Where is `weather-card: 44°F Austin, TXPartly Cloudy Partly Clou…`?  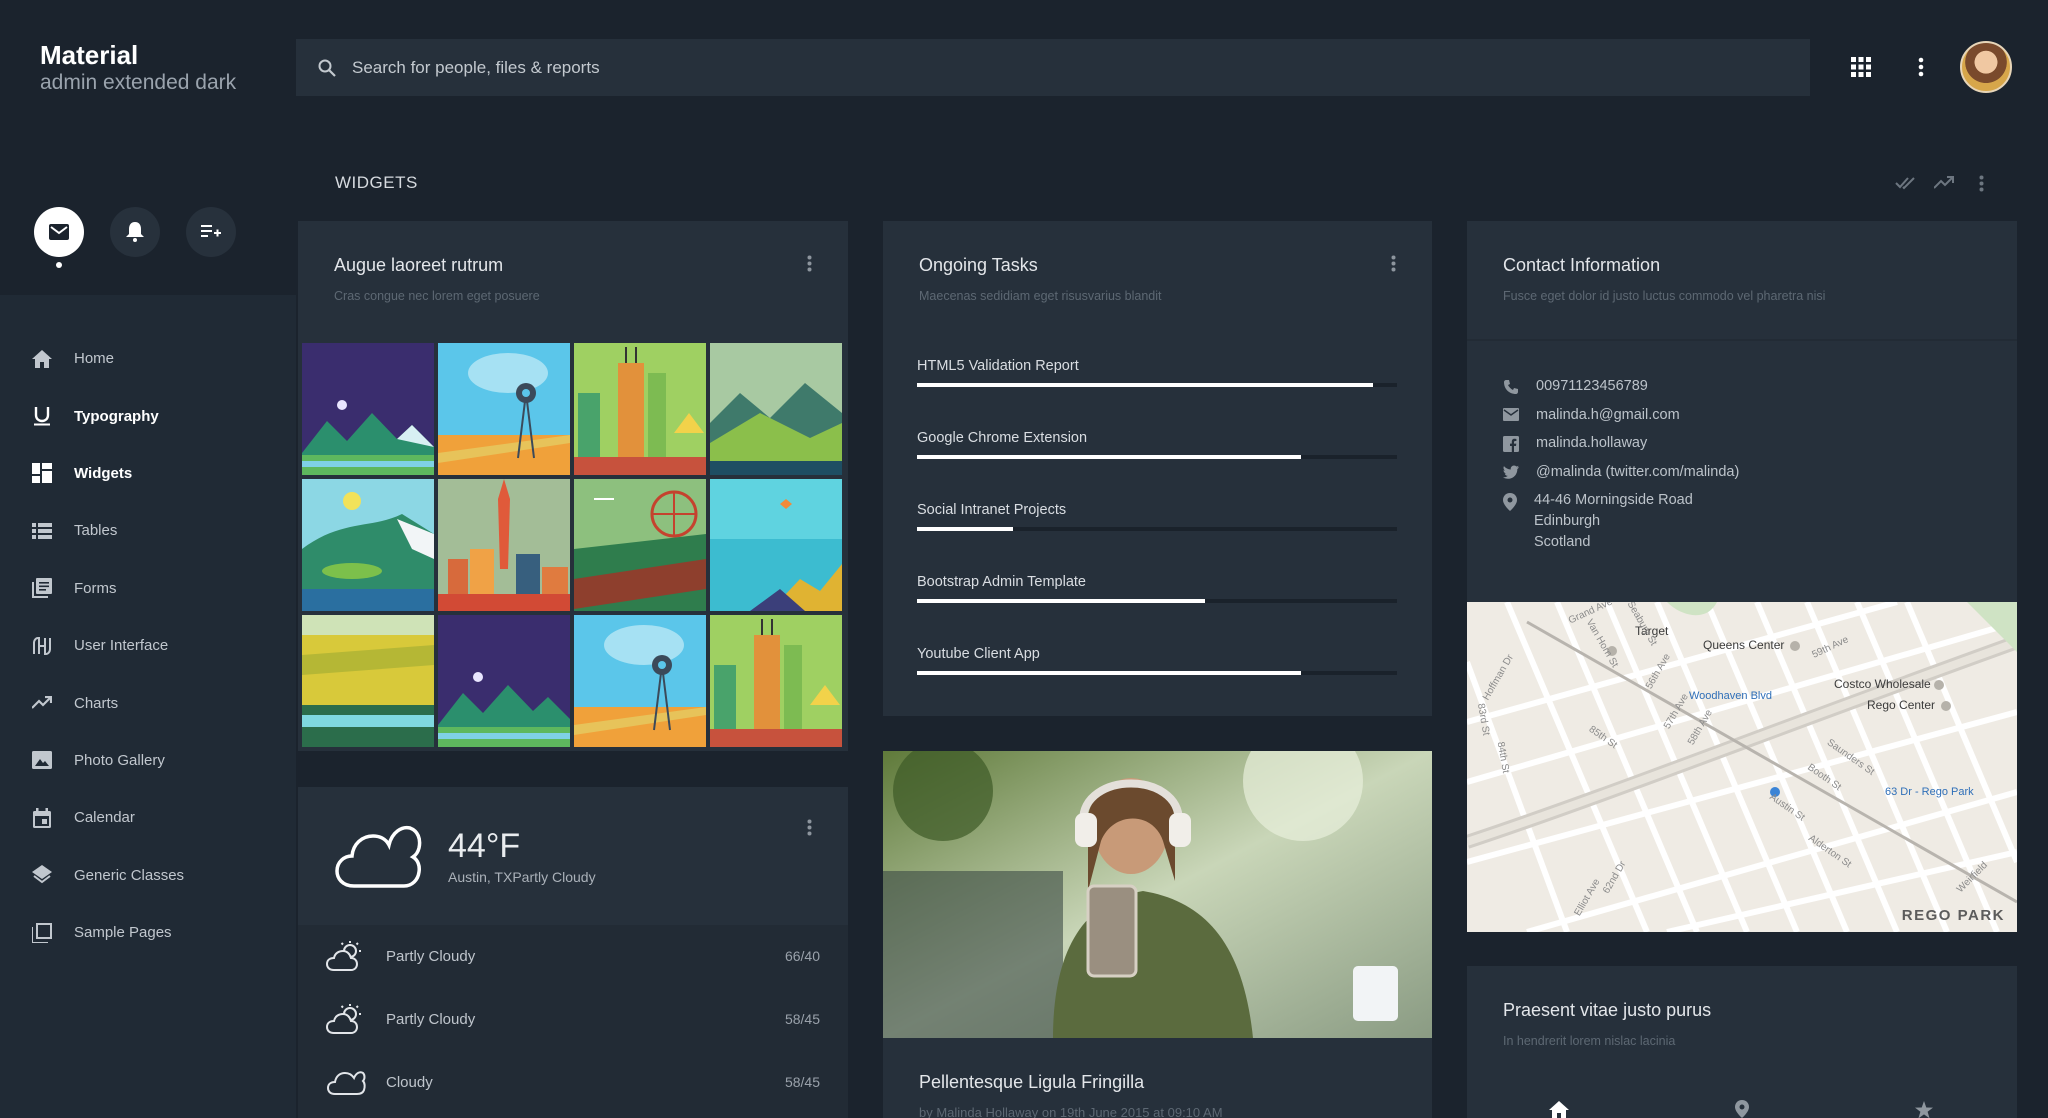 weather-card: 44°F Austin, TXPartly Cloudy Partly Clou… is located at coordinates (573, 952).